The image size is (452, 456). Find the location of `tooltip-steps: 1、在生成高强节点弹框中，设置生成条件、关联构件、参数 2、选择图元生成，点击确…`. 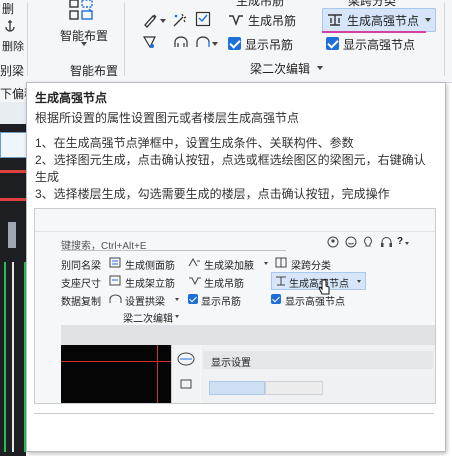

tooltip-steps: 1、在生成高强节点弹框中，设置生成条件、关联构件、参数 2、选择图元生成，点击确… is located at coordinates (235, 169).